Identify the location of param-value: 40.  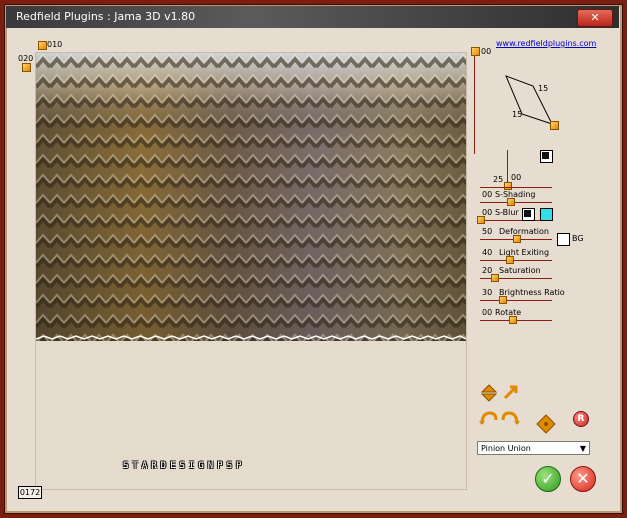
(487, 252).